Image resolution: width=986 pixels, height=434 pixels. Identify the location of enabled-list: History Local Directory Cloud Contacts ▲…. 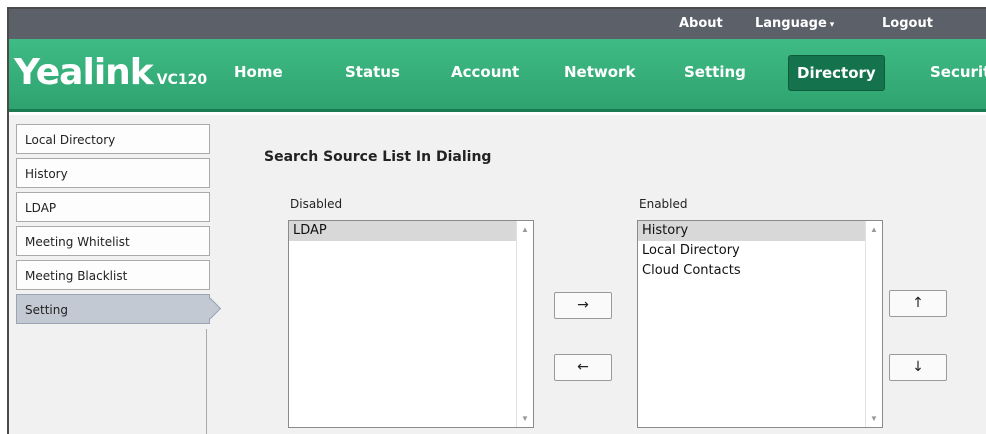
(760, 324).